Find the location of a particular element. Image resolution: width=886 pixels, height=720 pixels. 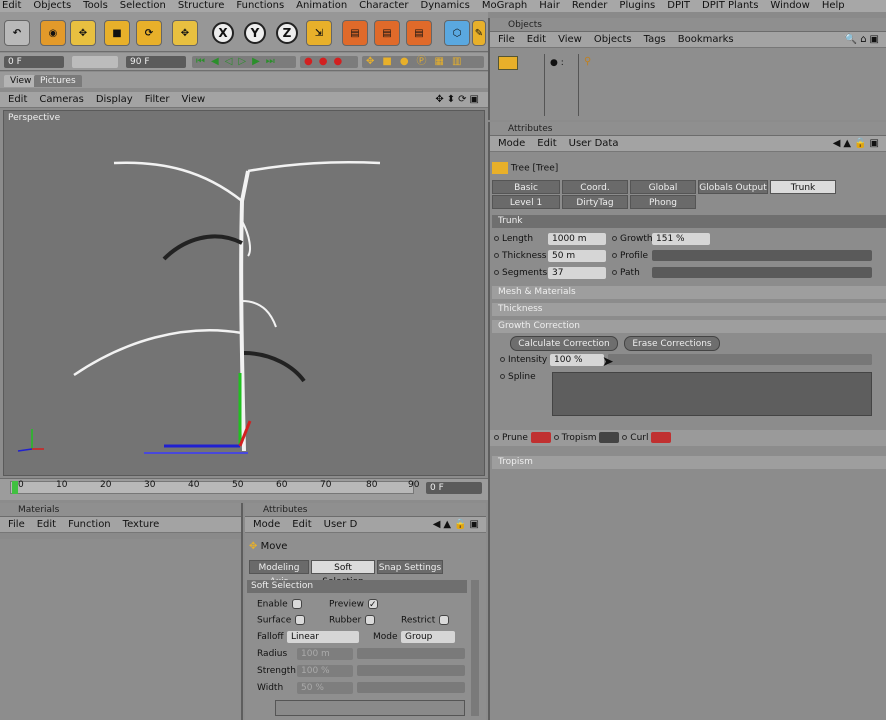

move-axis-icon: ✥ is located at coordinates (185, 33).